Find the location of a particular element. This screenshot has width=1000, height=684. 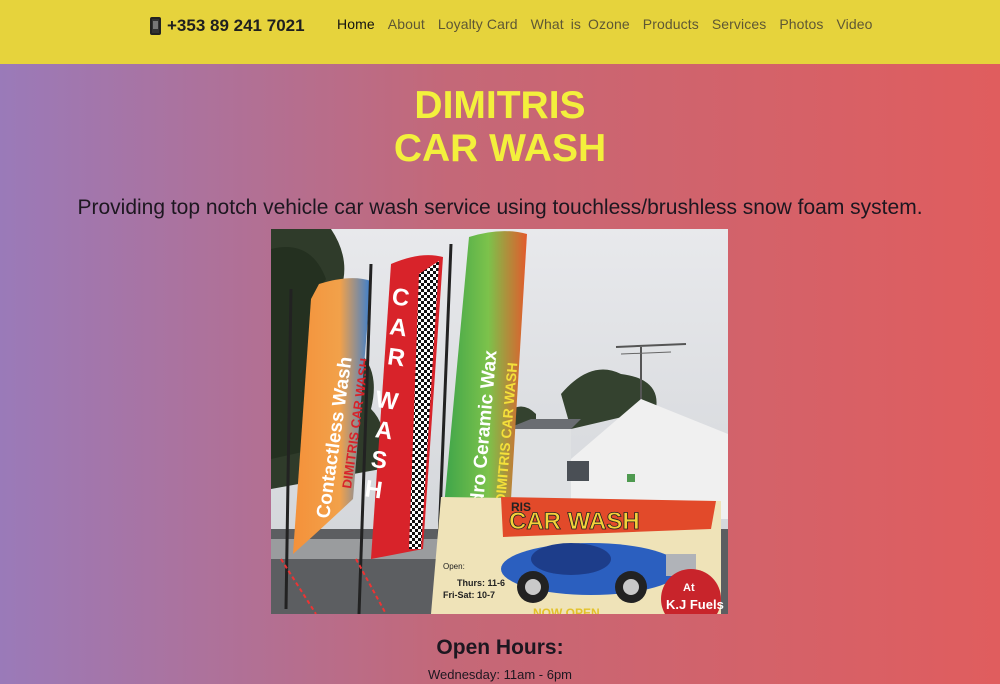

open-hours-line: Wednesday: 11am - 6pm is located at coordinates (500, 674).